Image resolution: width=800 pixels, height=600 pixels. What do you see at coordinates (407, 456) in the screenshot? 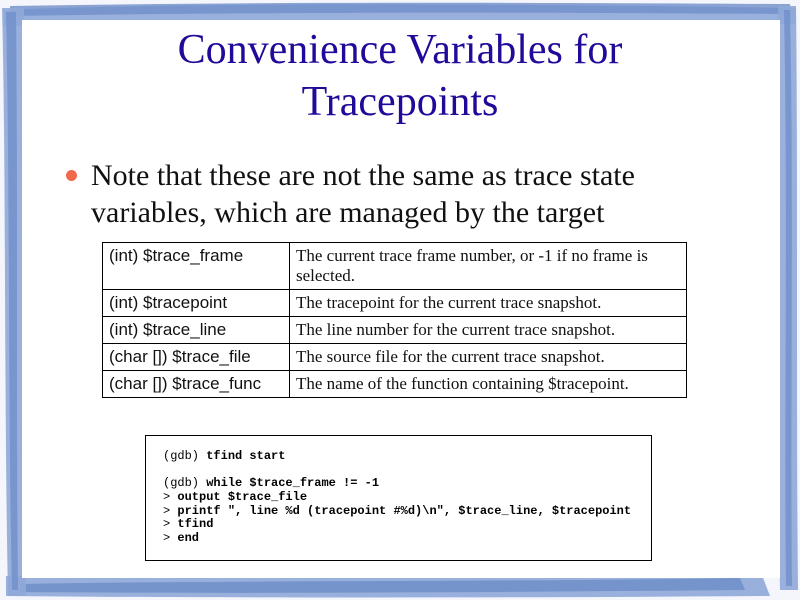
I see `code-line: (gdb) tfind start` at bounding box center [407, 456].